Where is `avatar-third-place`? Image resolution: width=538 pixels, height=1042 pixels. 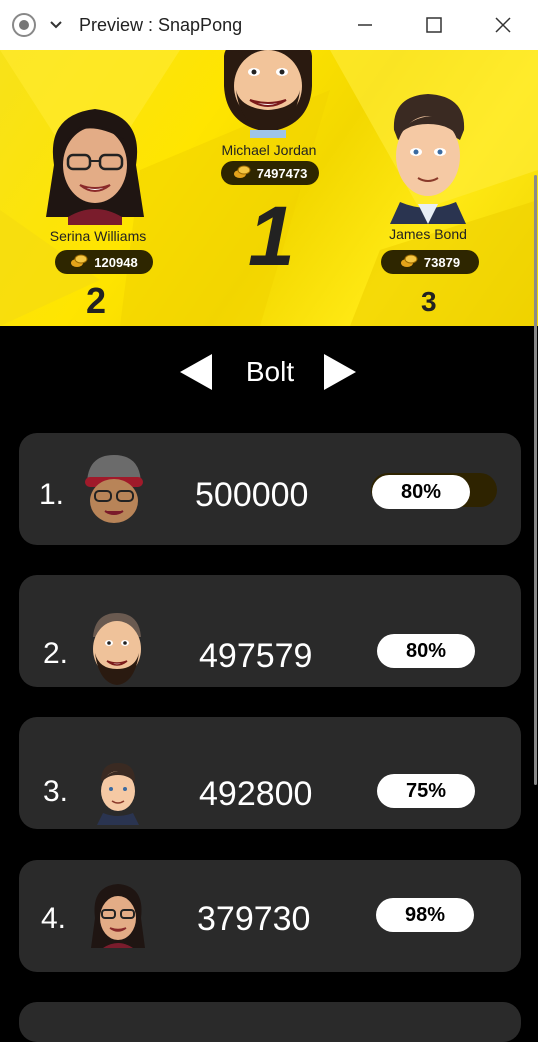 avatar-third-place is located at coordinates (428, 159).